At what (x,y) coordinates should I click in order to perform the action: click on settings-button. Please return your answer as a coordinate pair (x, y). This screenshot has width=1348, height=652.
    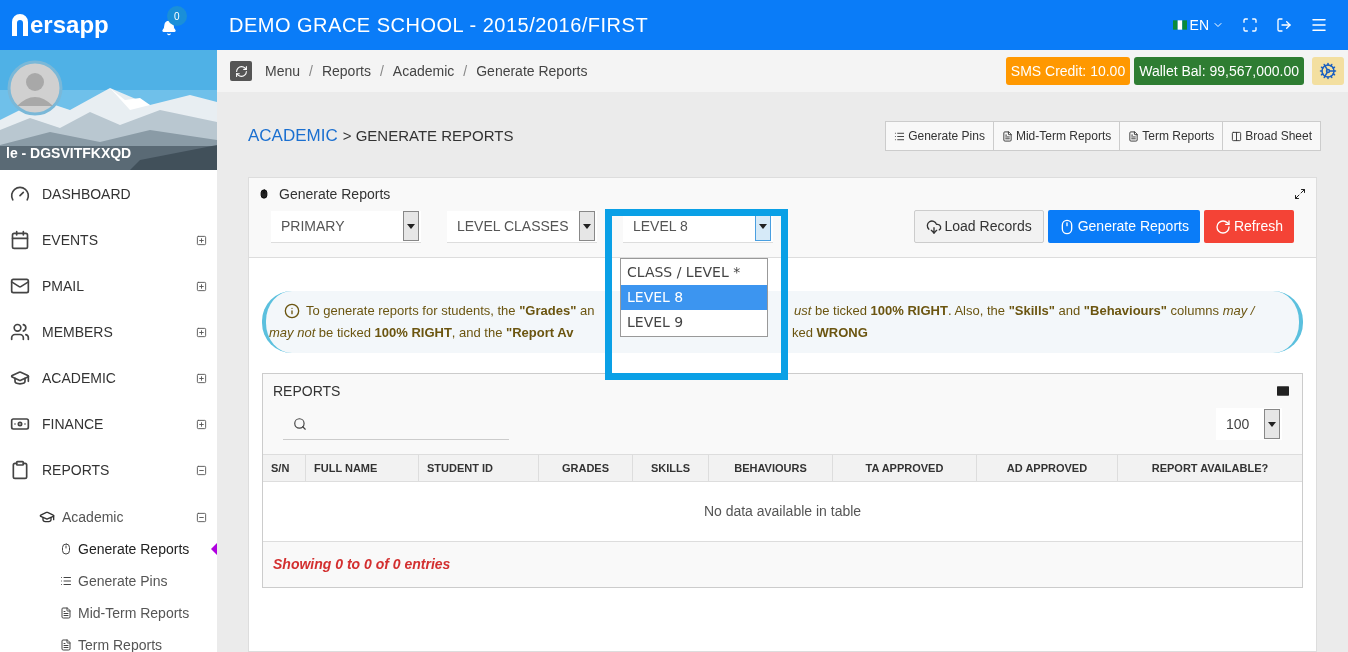
    Looking at the image, I should click on (1328, 71).